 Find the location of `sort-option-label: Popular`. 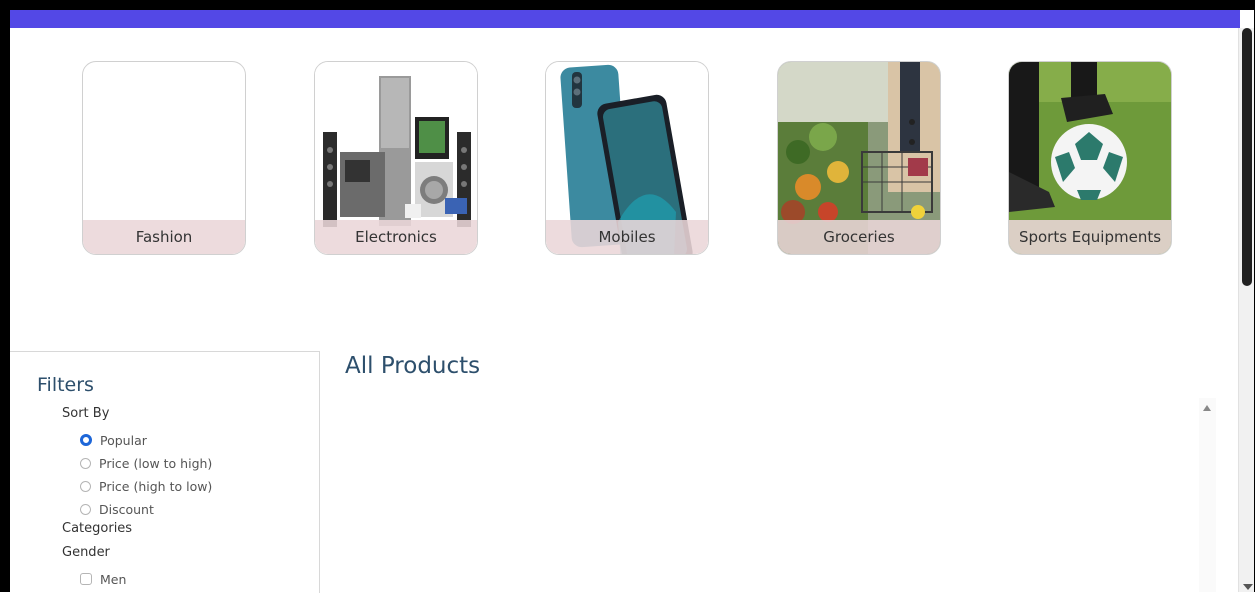

sort-option-label: Popular is located at coordinates (123, 440).